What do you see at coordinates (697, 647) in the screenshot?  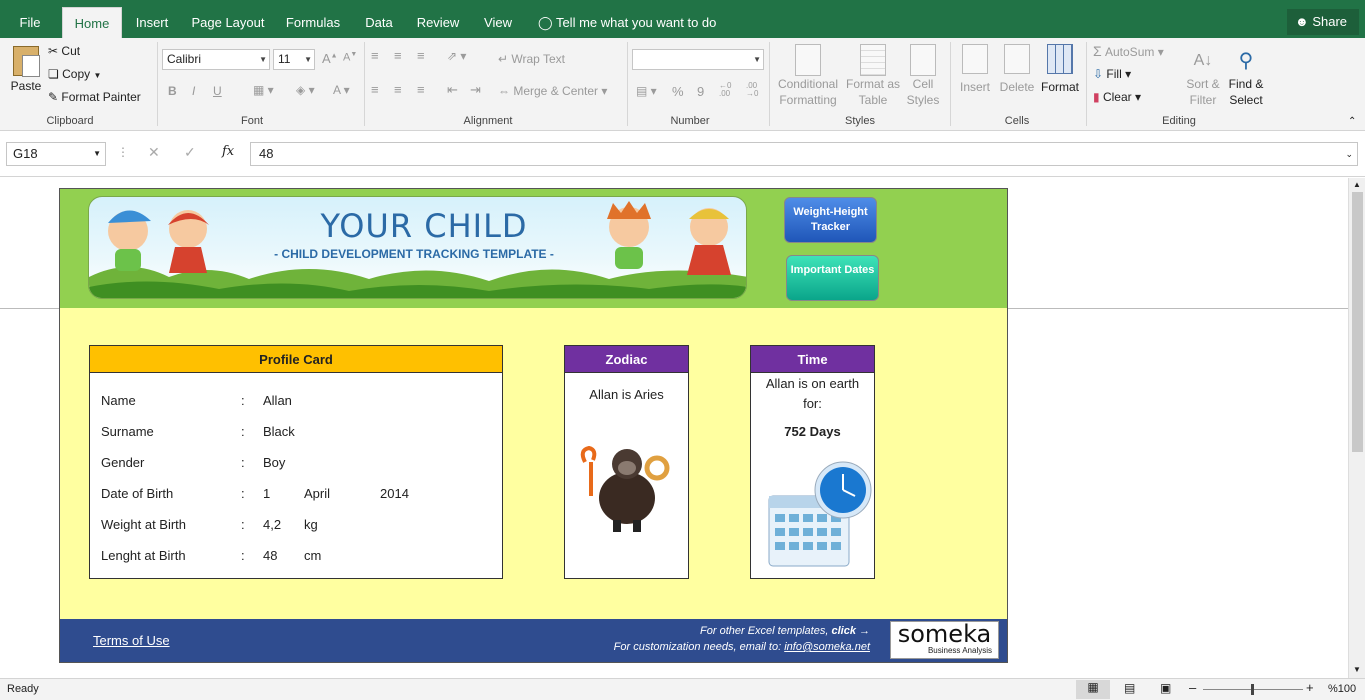 I see `footer-email-label: For customization needs, email to:` at bounding box center [697, 647].